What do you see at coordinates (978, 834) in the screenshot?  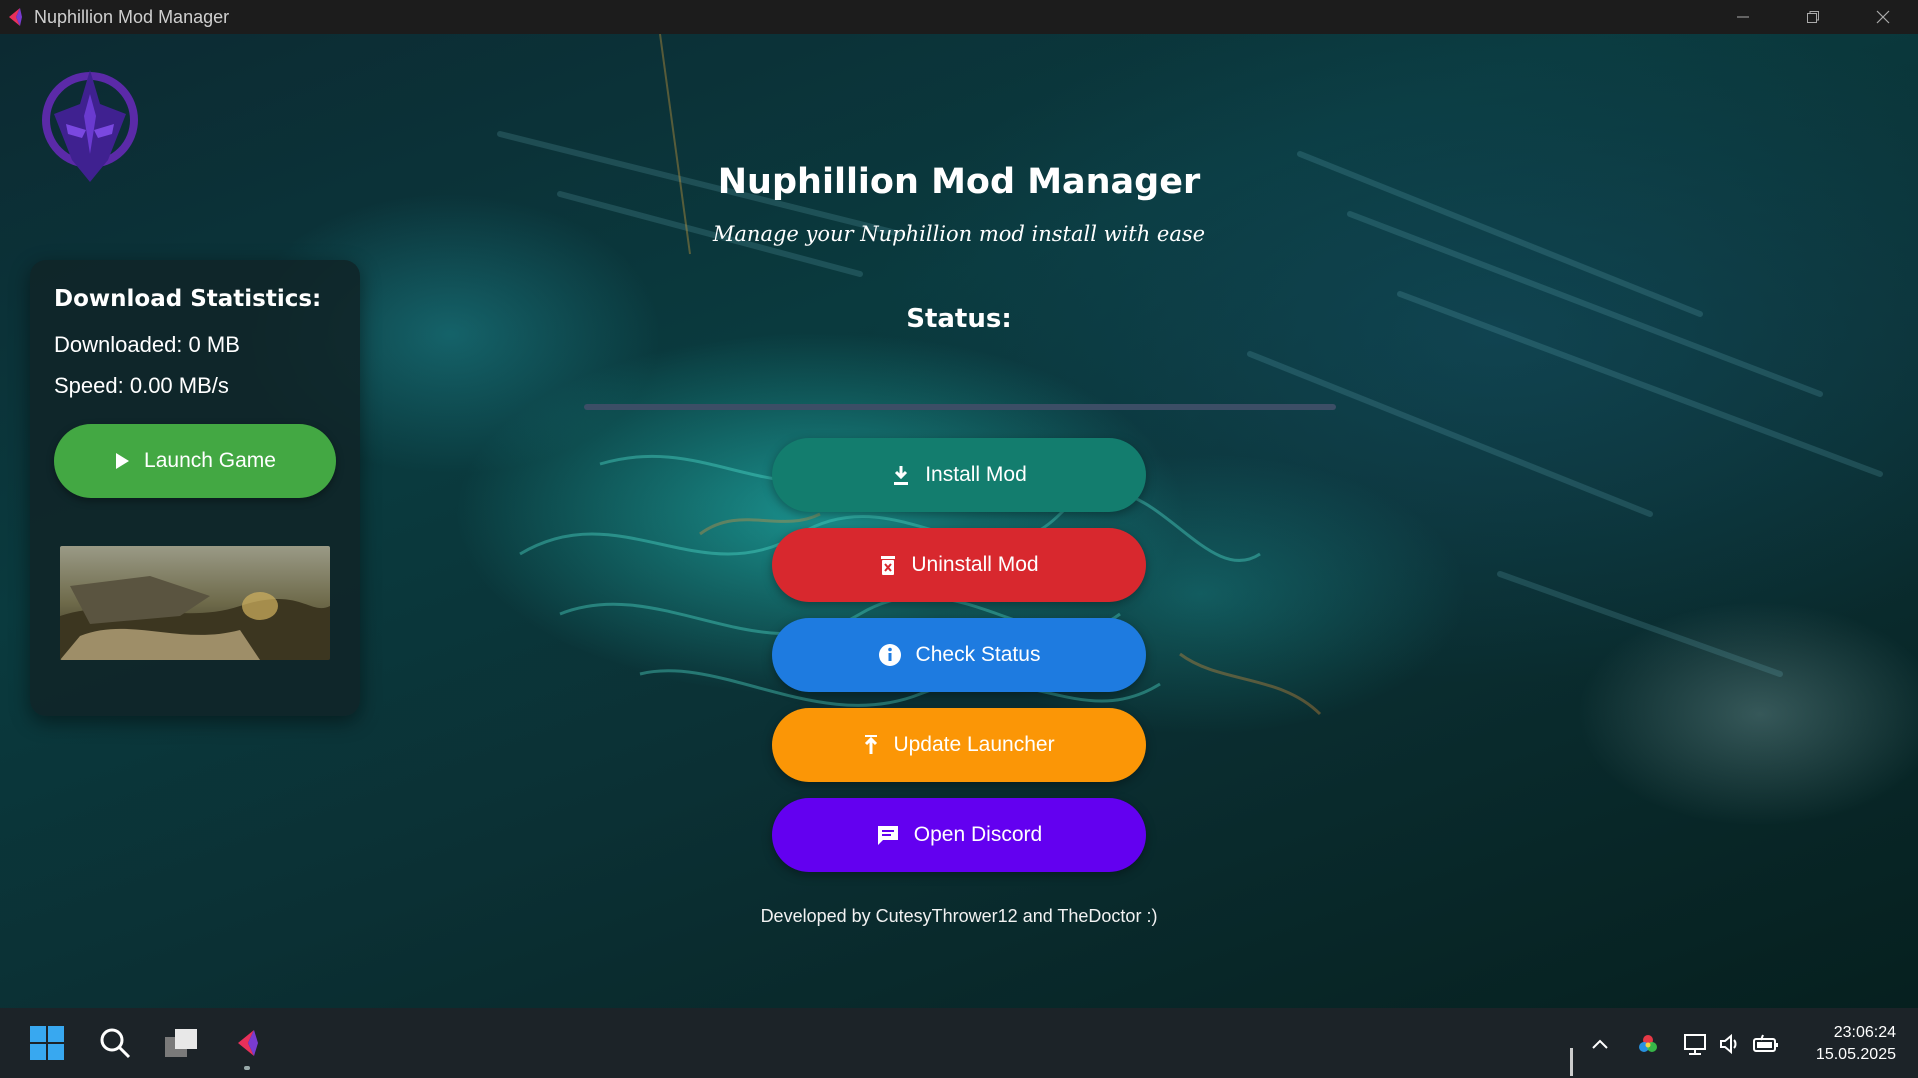 I see `open-discord-label: Open Discord` at bounding box center [978, 834].